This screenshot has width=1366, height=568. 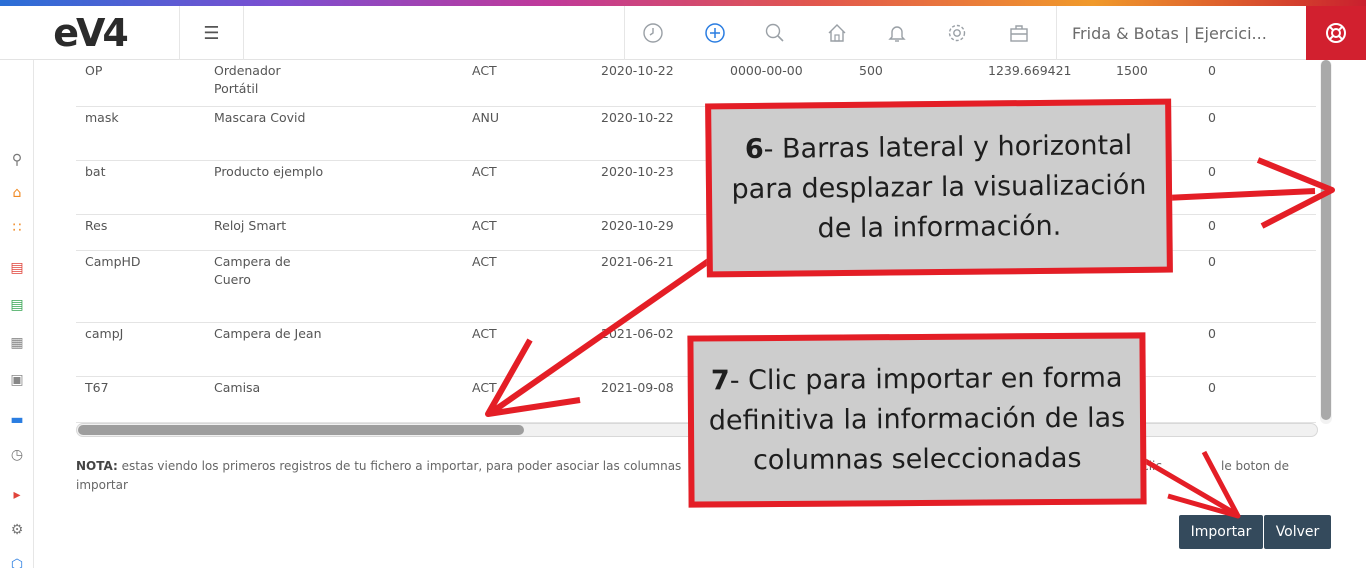 What do you see at coordinates (17, 455) in the screenshot?
I see `clock-icon: ◷` at bounding box center [17, 455].